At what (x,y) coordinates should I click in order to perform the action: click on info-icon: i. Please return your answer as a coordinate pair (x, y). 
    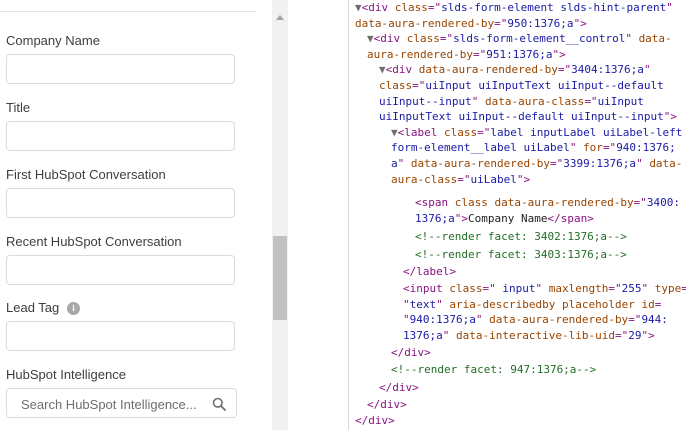
    Looking at the image, I should click on (73, 308).